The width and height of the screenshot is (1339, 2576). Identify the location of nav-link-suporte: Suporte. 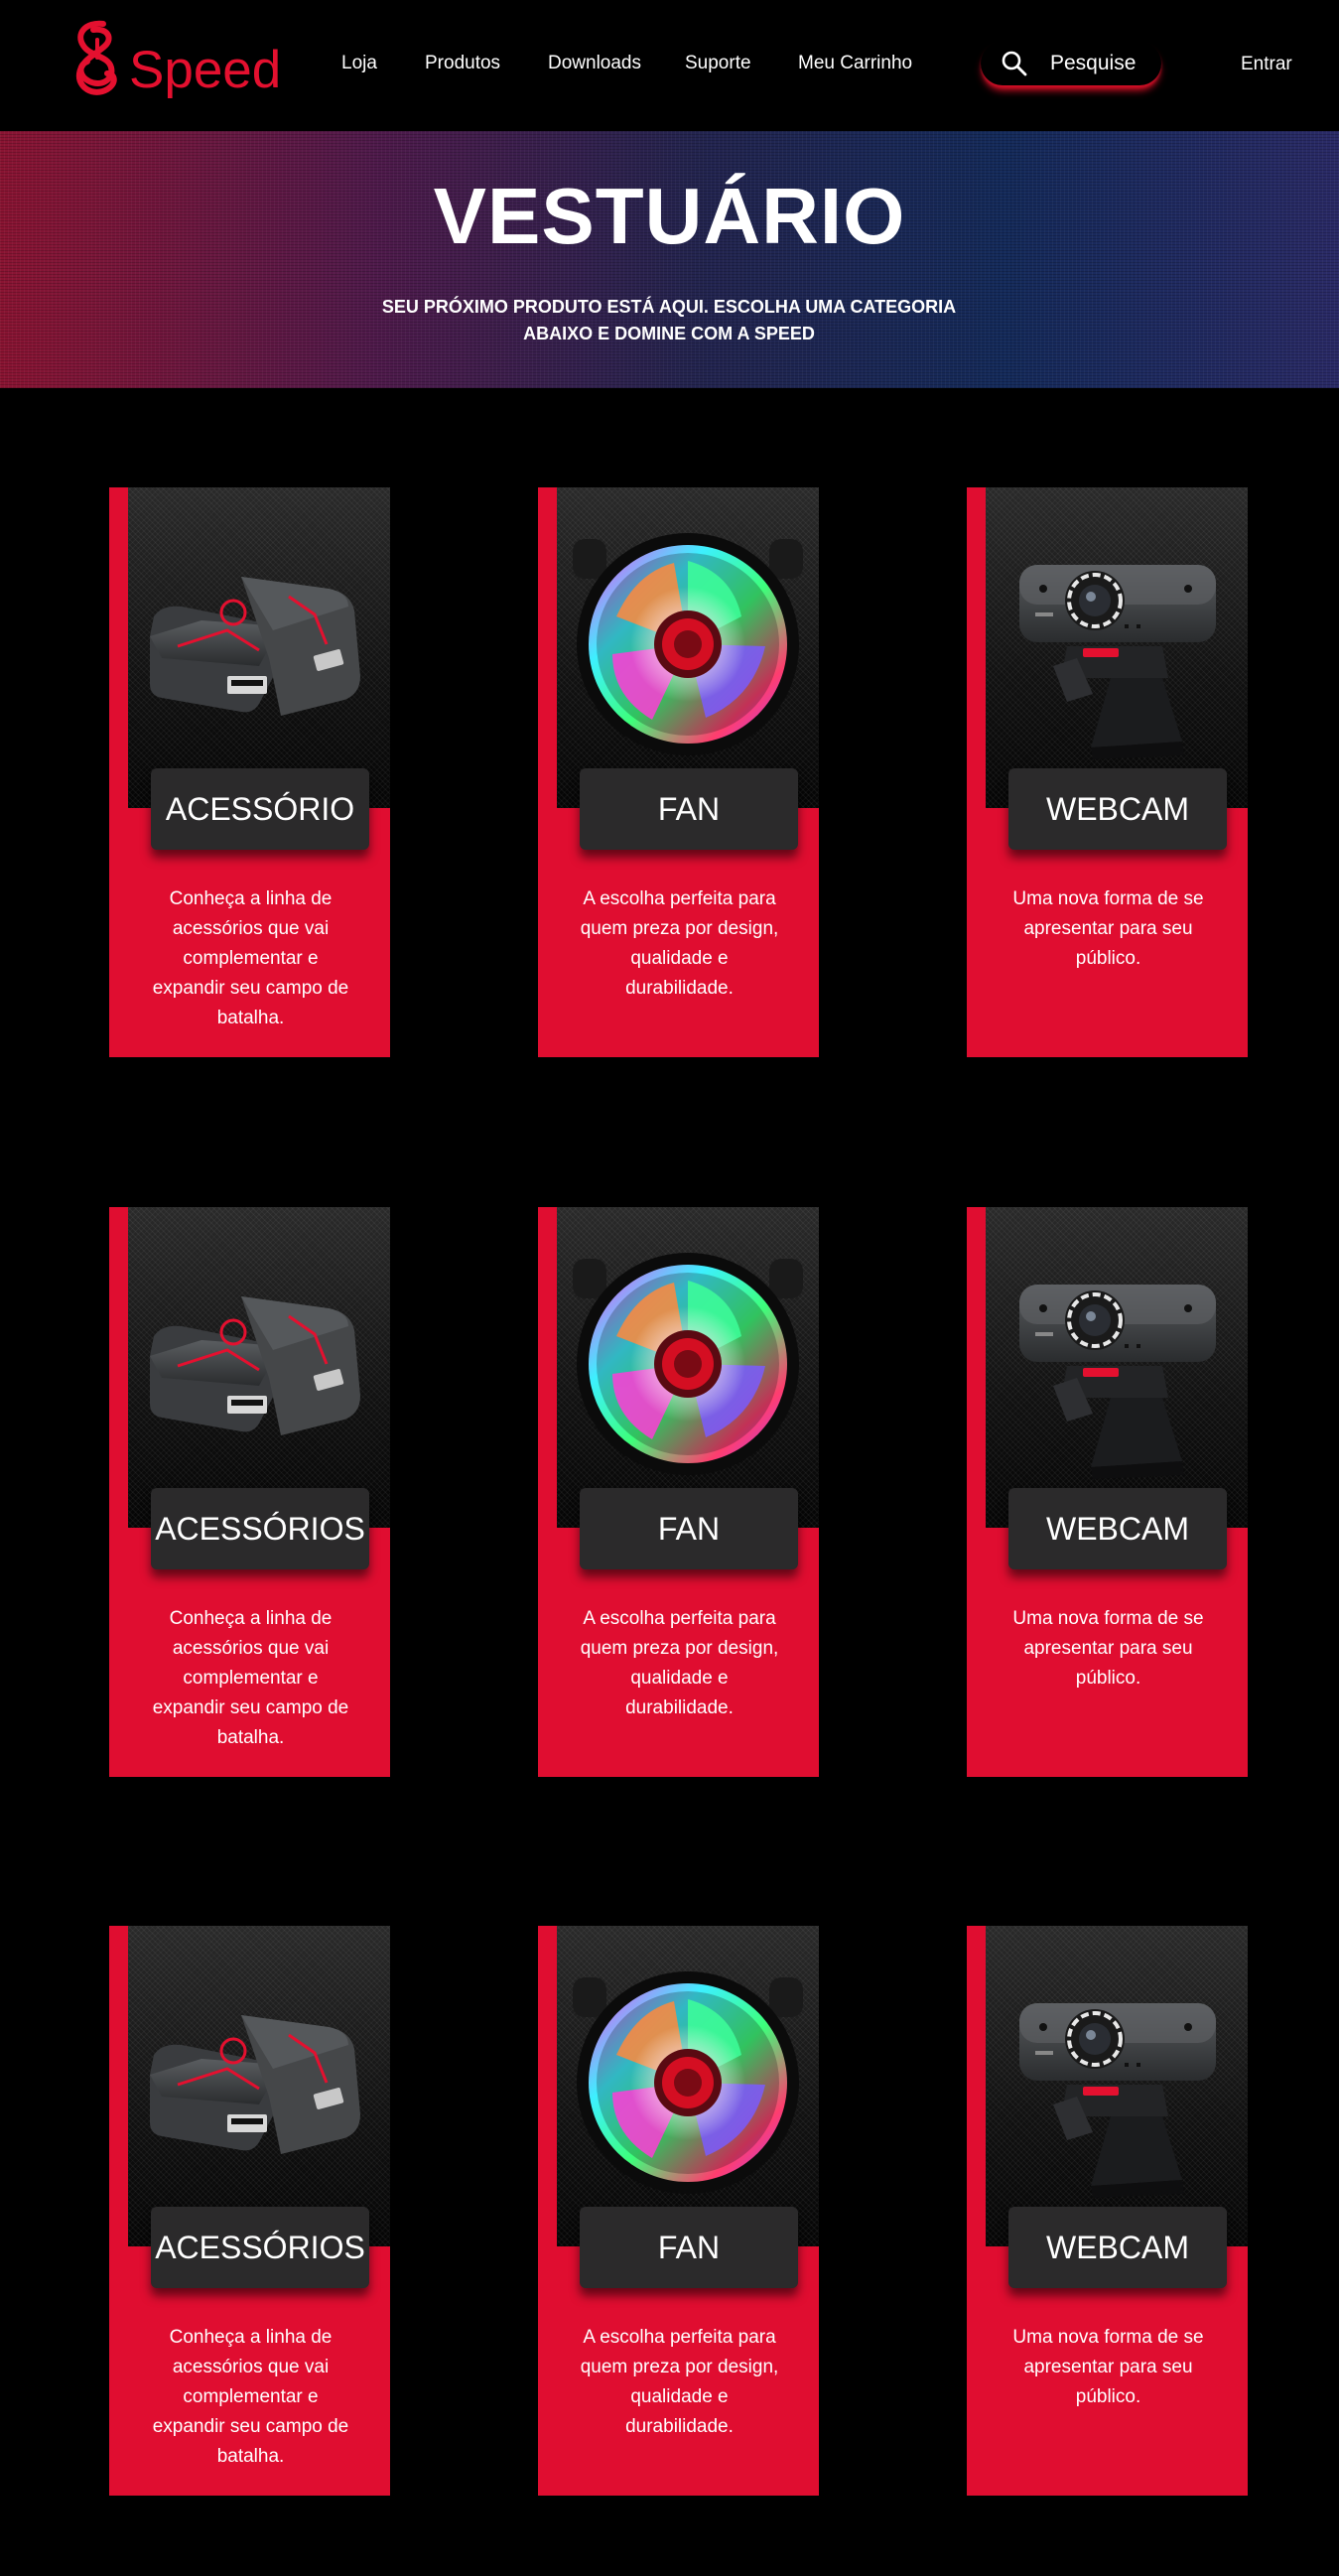
(718, 64).